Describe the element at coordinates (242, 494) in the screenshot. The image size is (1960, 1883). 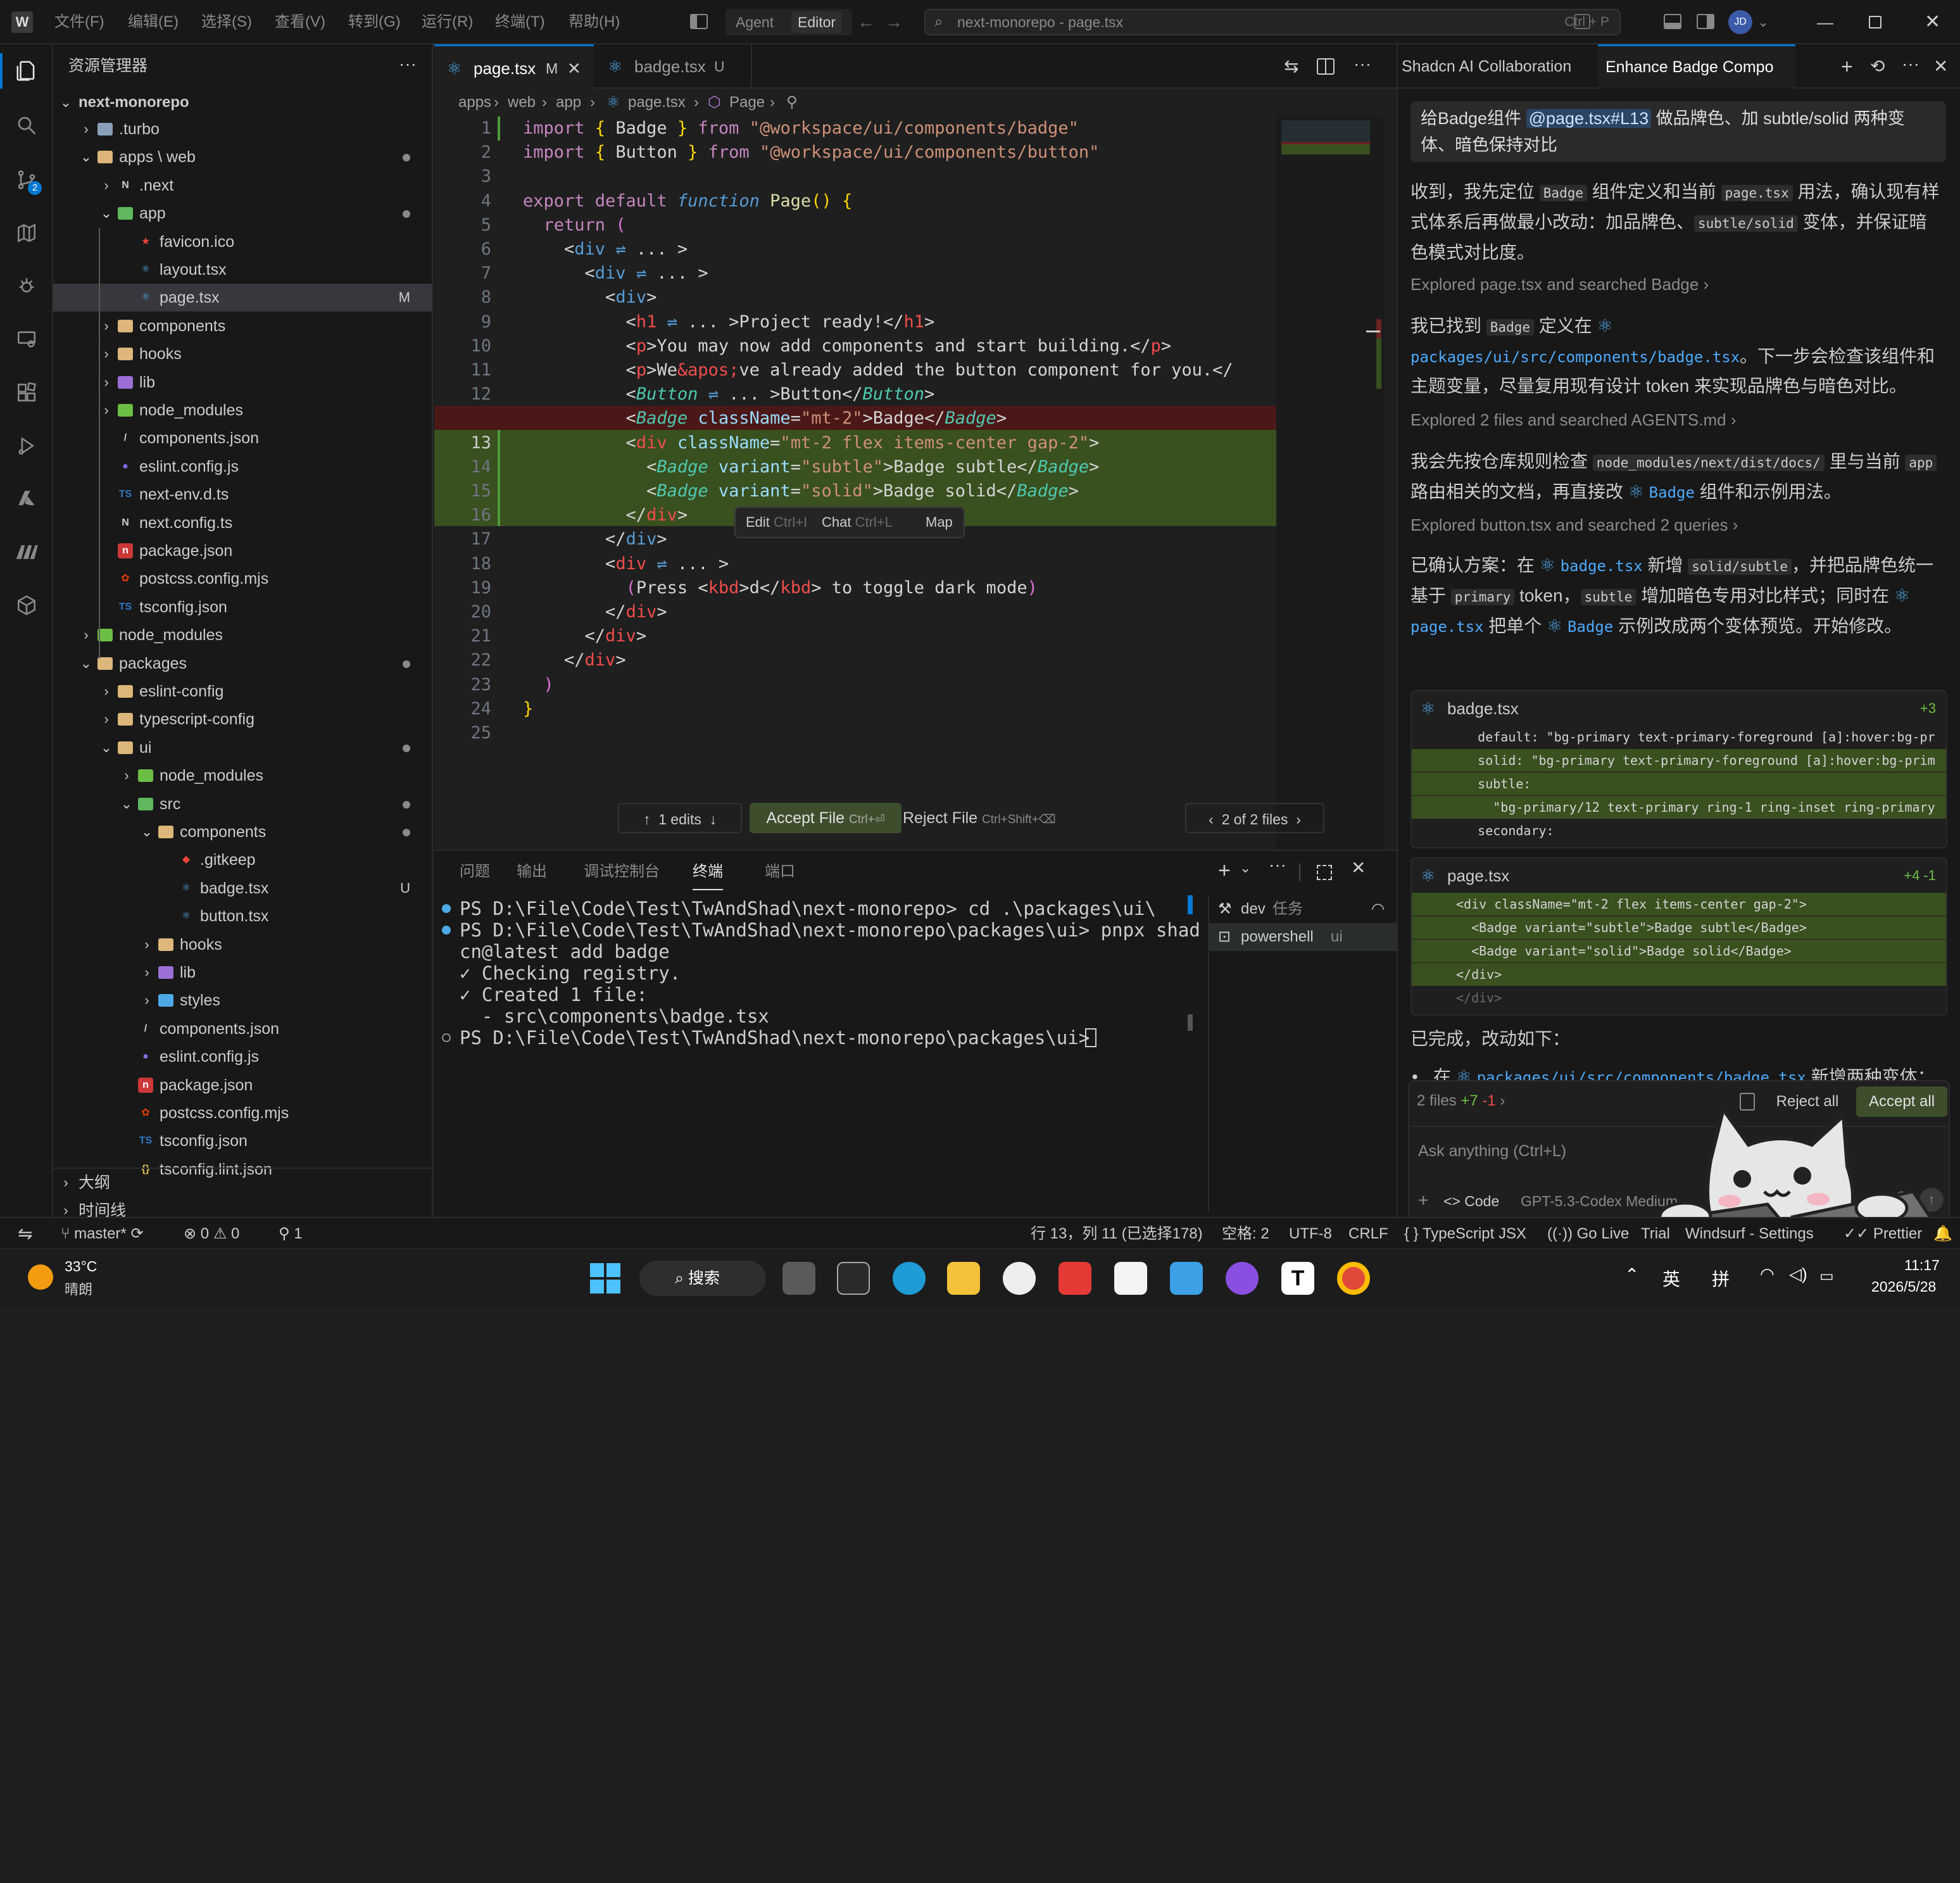
I see `file-row: TS next-env.d.ts` at that location.